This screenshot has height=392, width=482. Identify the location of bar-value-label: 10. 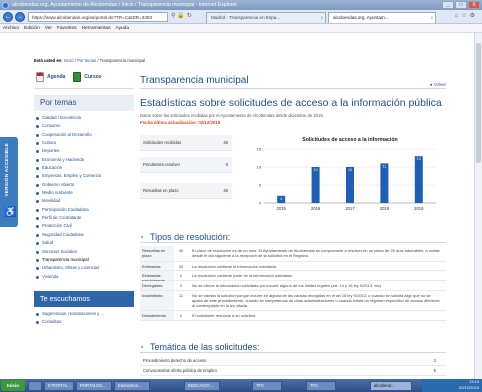
(316, 170).